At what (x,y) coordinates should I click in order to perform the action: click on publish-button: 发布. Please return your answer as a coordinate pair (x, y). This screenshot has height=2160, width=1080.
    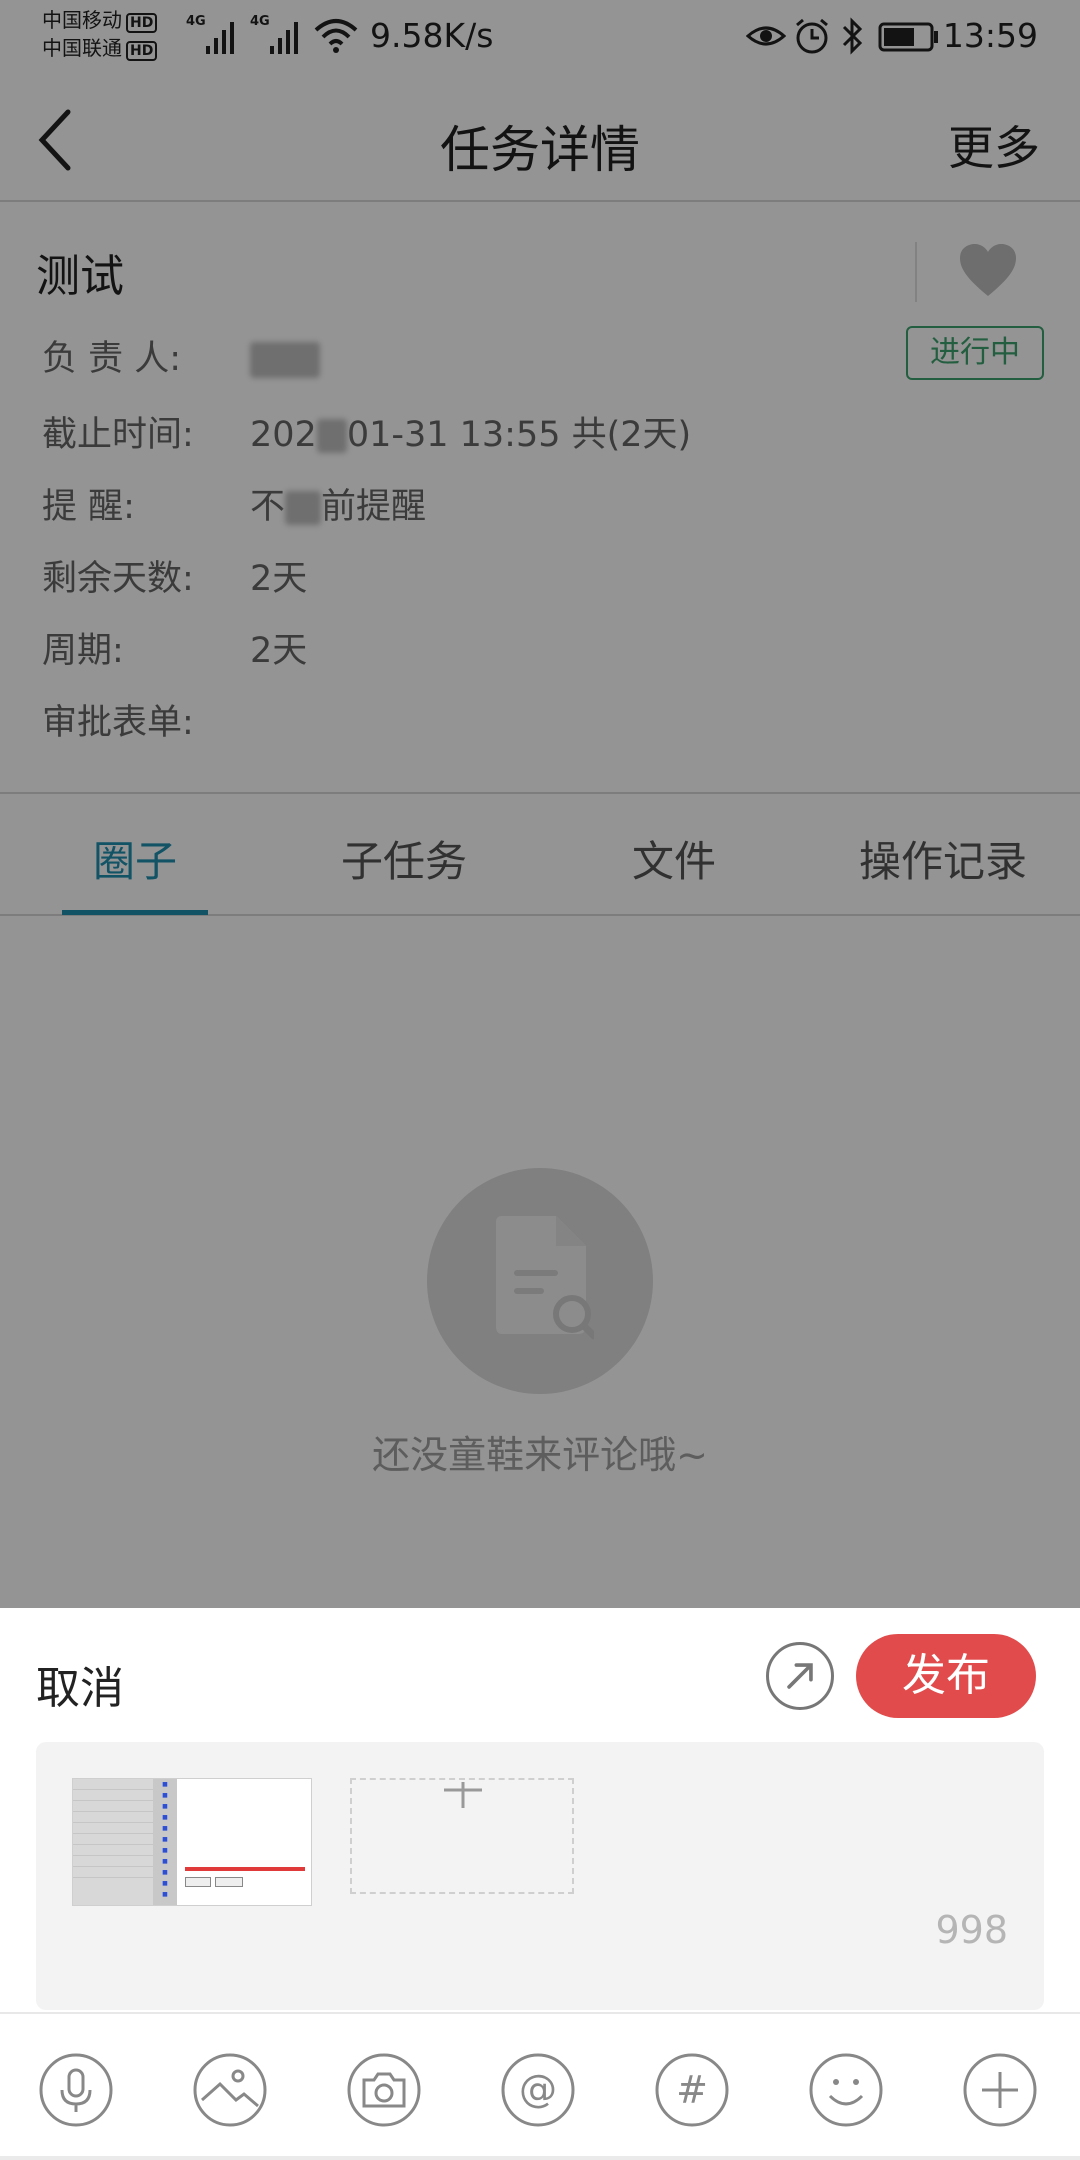
    Looking at the image, I should click on (946, 1676).